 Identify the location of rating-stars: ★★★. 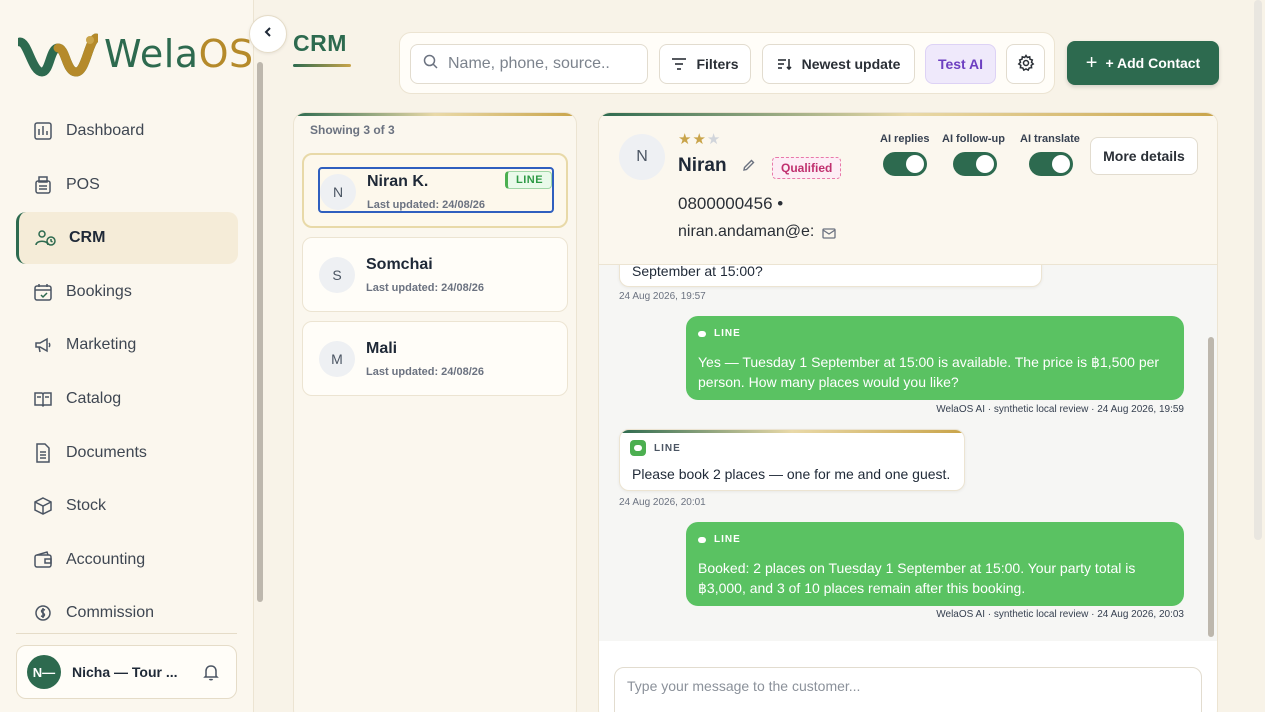
(699, 139).